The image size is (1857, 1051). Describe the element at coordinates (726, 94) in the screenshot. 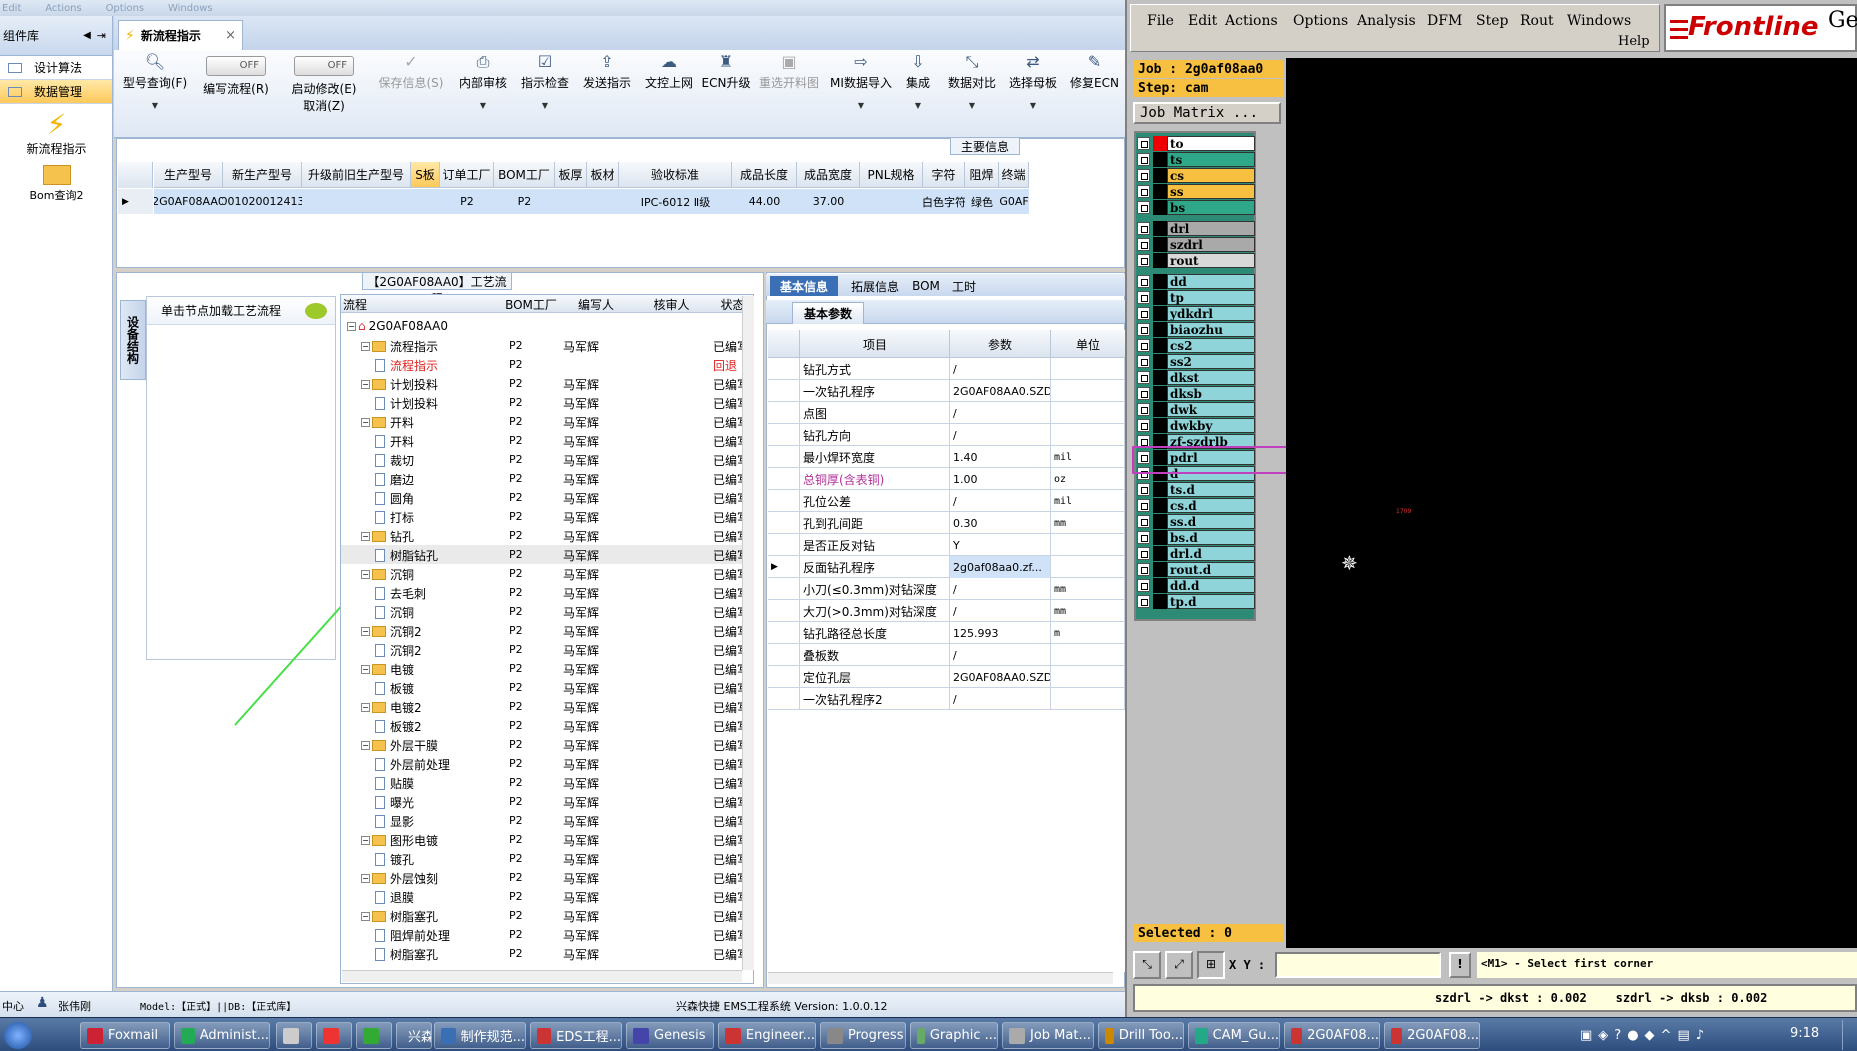

I see `ecn-upgrade-button: ♜ ECN升级` at that location.